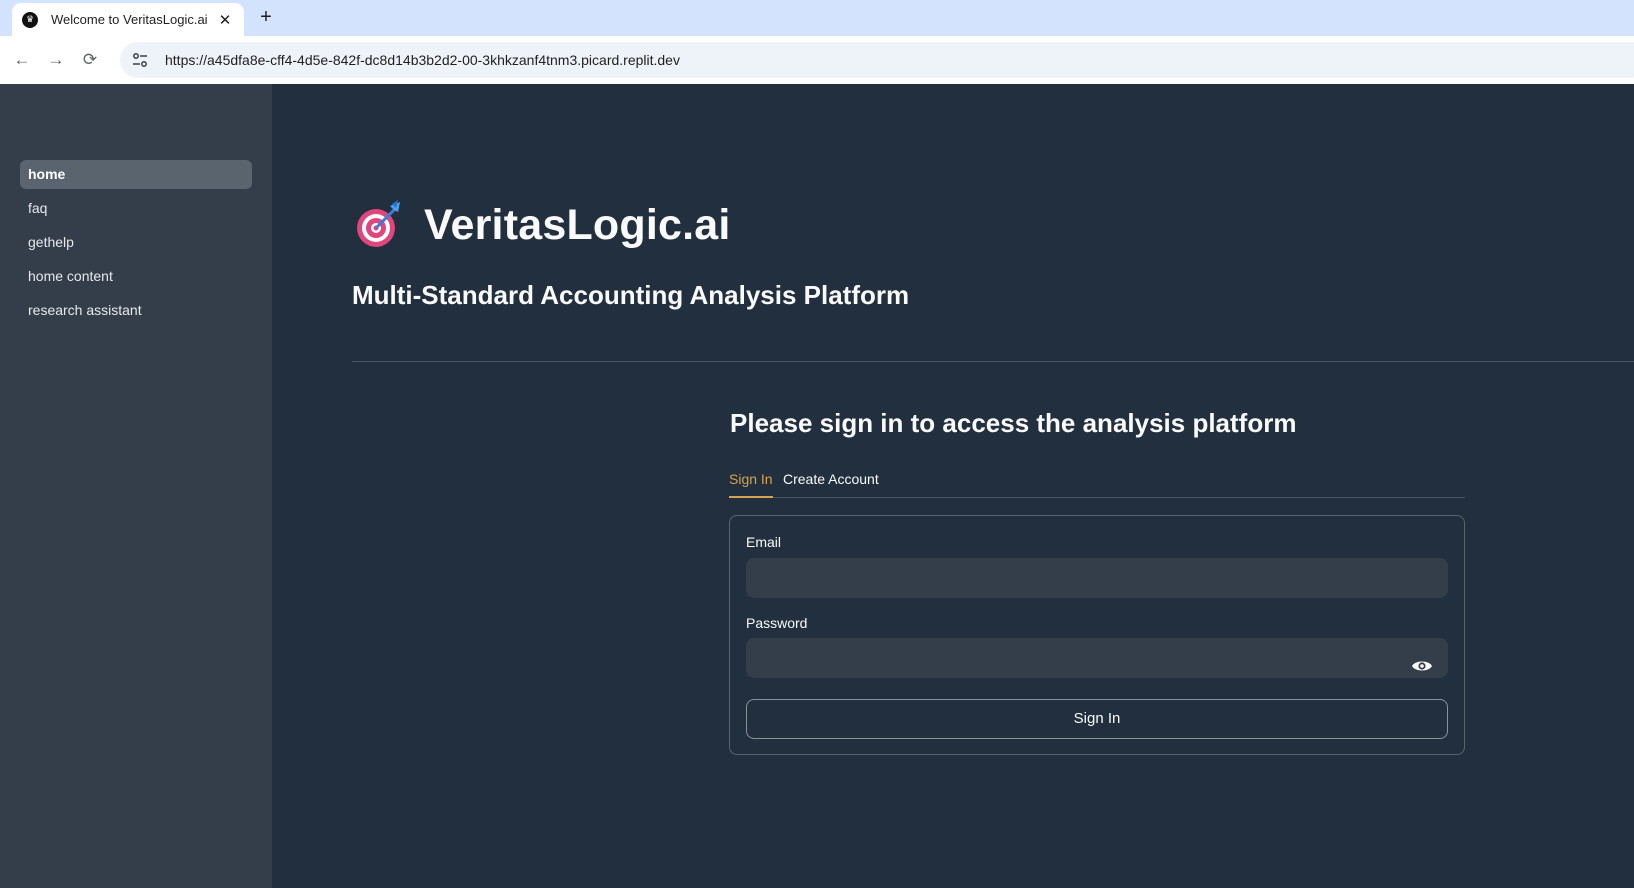  I want to click on brand-header: VeritasLogic.ai, so click(542, 225).